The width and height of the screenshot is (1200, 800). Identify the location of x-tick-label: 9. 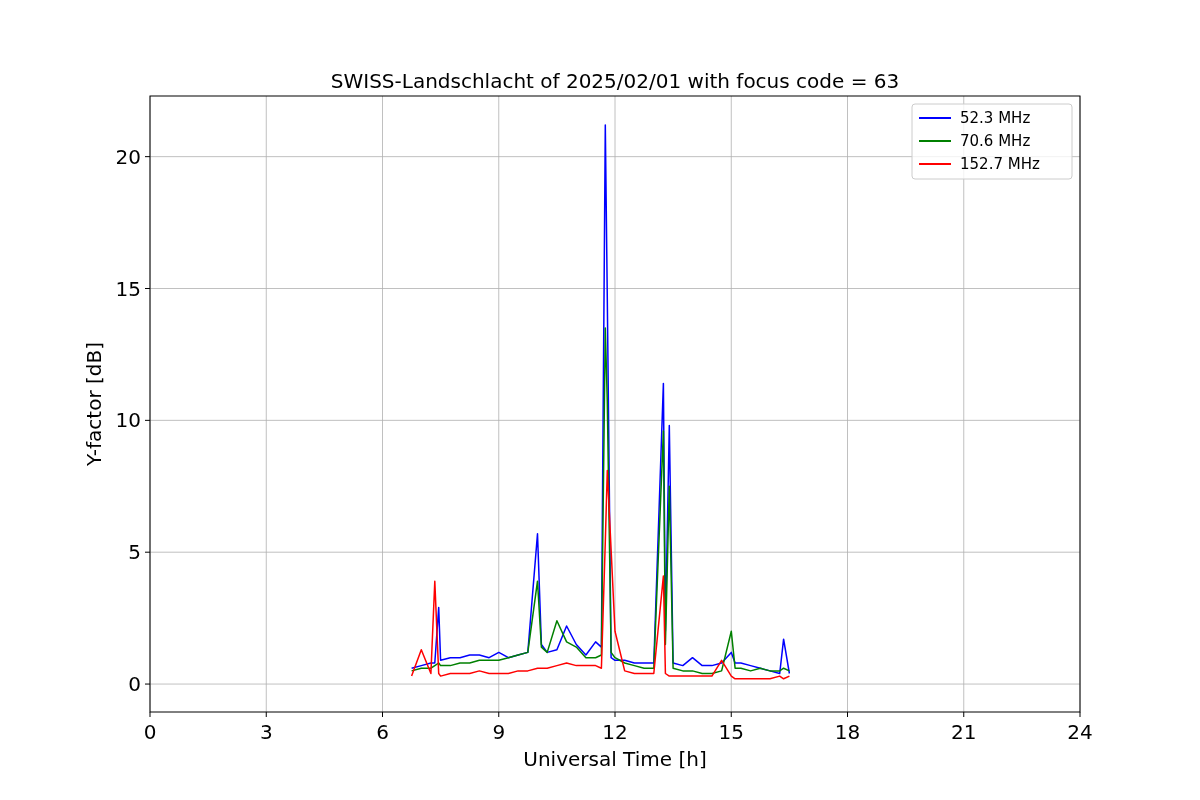
(499, 732).